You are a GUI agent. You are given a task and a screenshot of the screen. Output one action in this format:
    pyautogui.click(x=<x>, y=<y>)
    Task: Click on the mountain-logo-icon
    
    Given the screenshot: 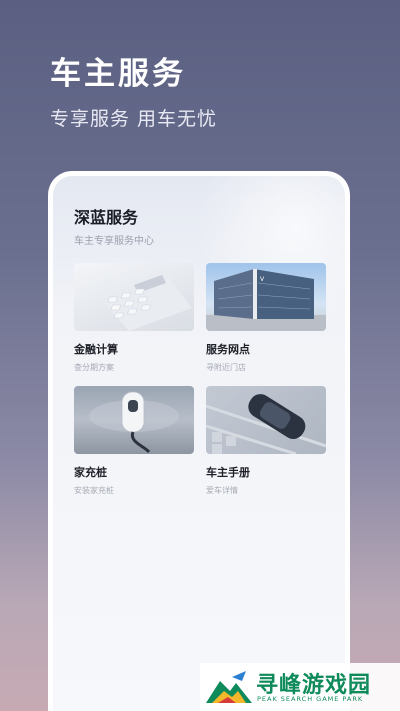 What is the action you would take?
    pyautogui.click(x=229, y=687)
    